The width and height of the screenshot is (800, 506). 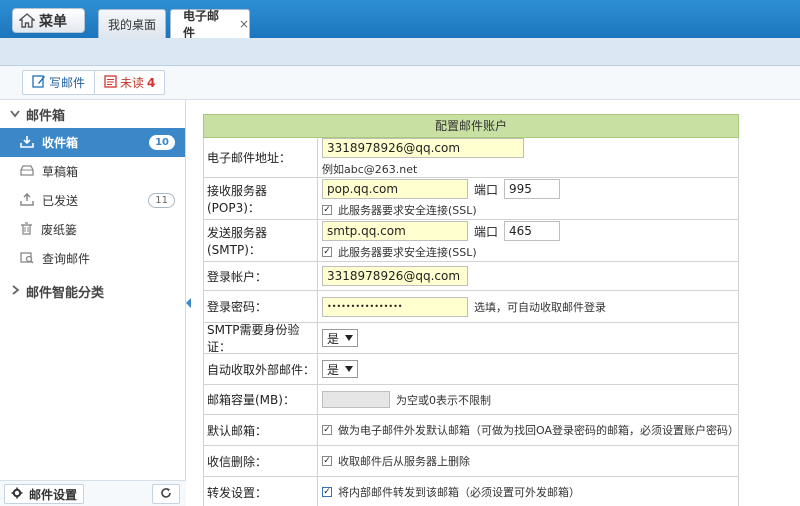 I want to click on section-label: 邮件智能分类, so click(x=65, y=293).